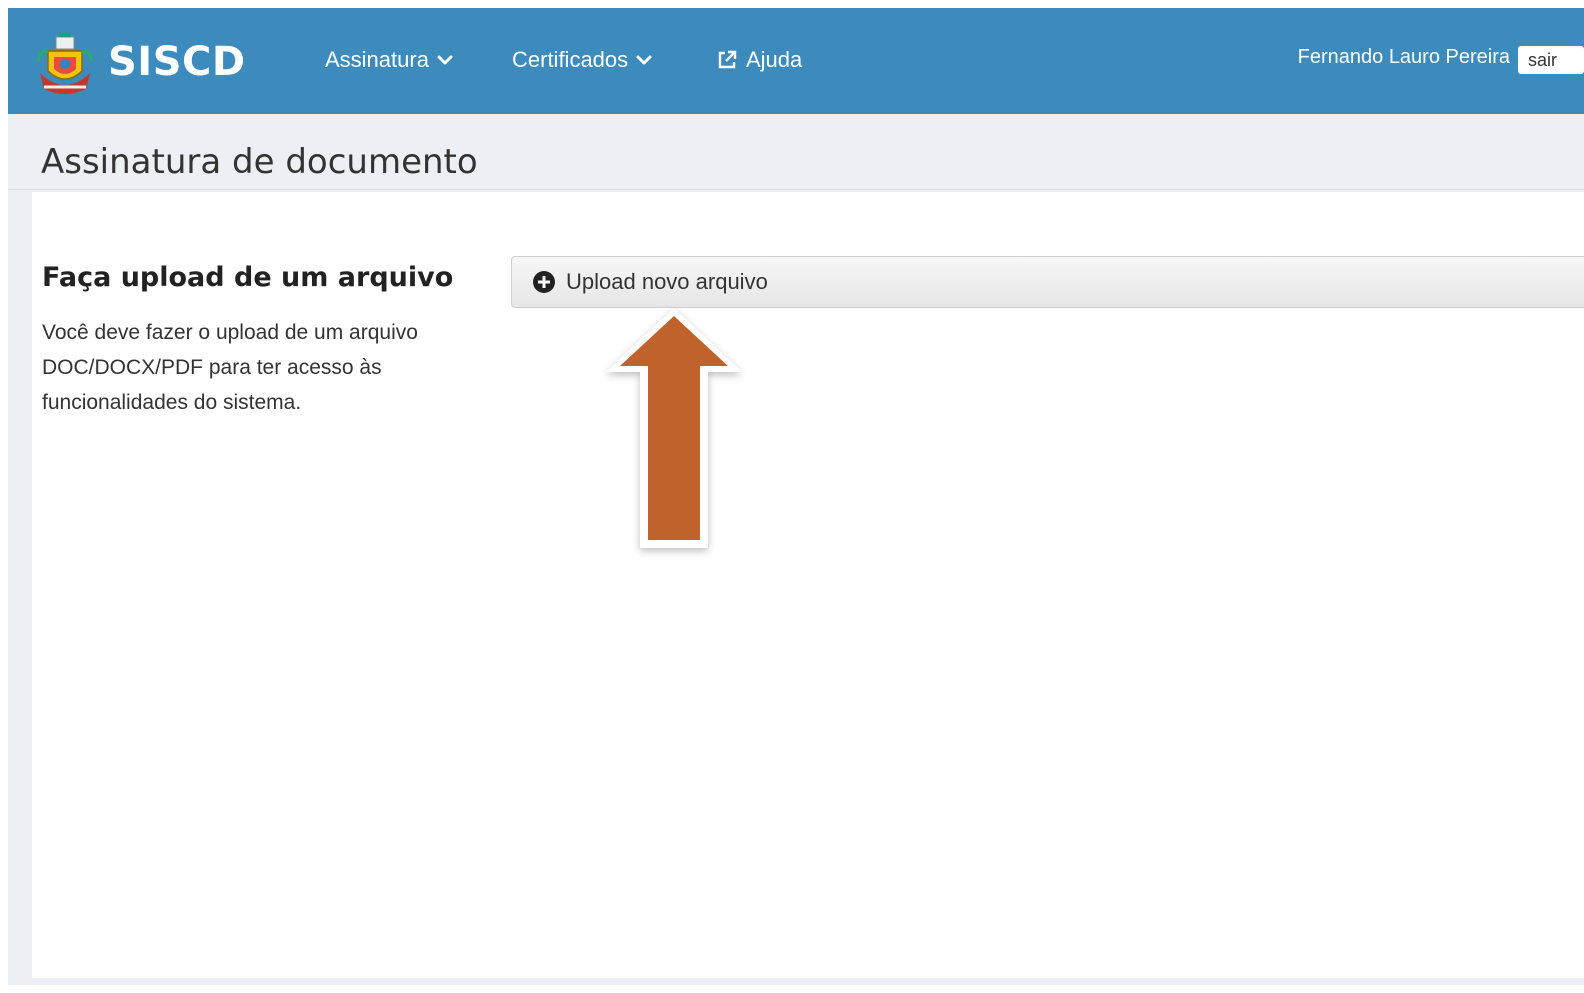 The height and width of the screenshot is (993, 1584). Describe the element at coordinates (177, 62) in the screenshot. I see `brand-name: SISCD` at that location.